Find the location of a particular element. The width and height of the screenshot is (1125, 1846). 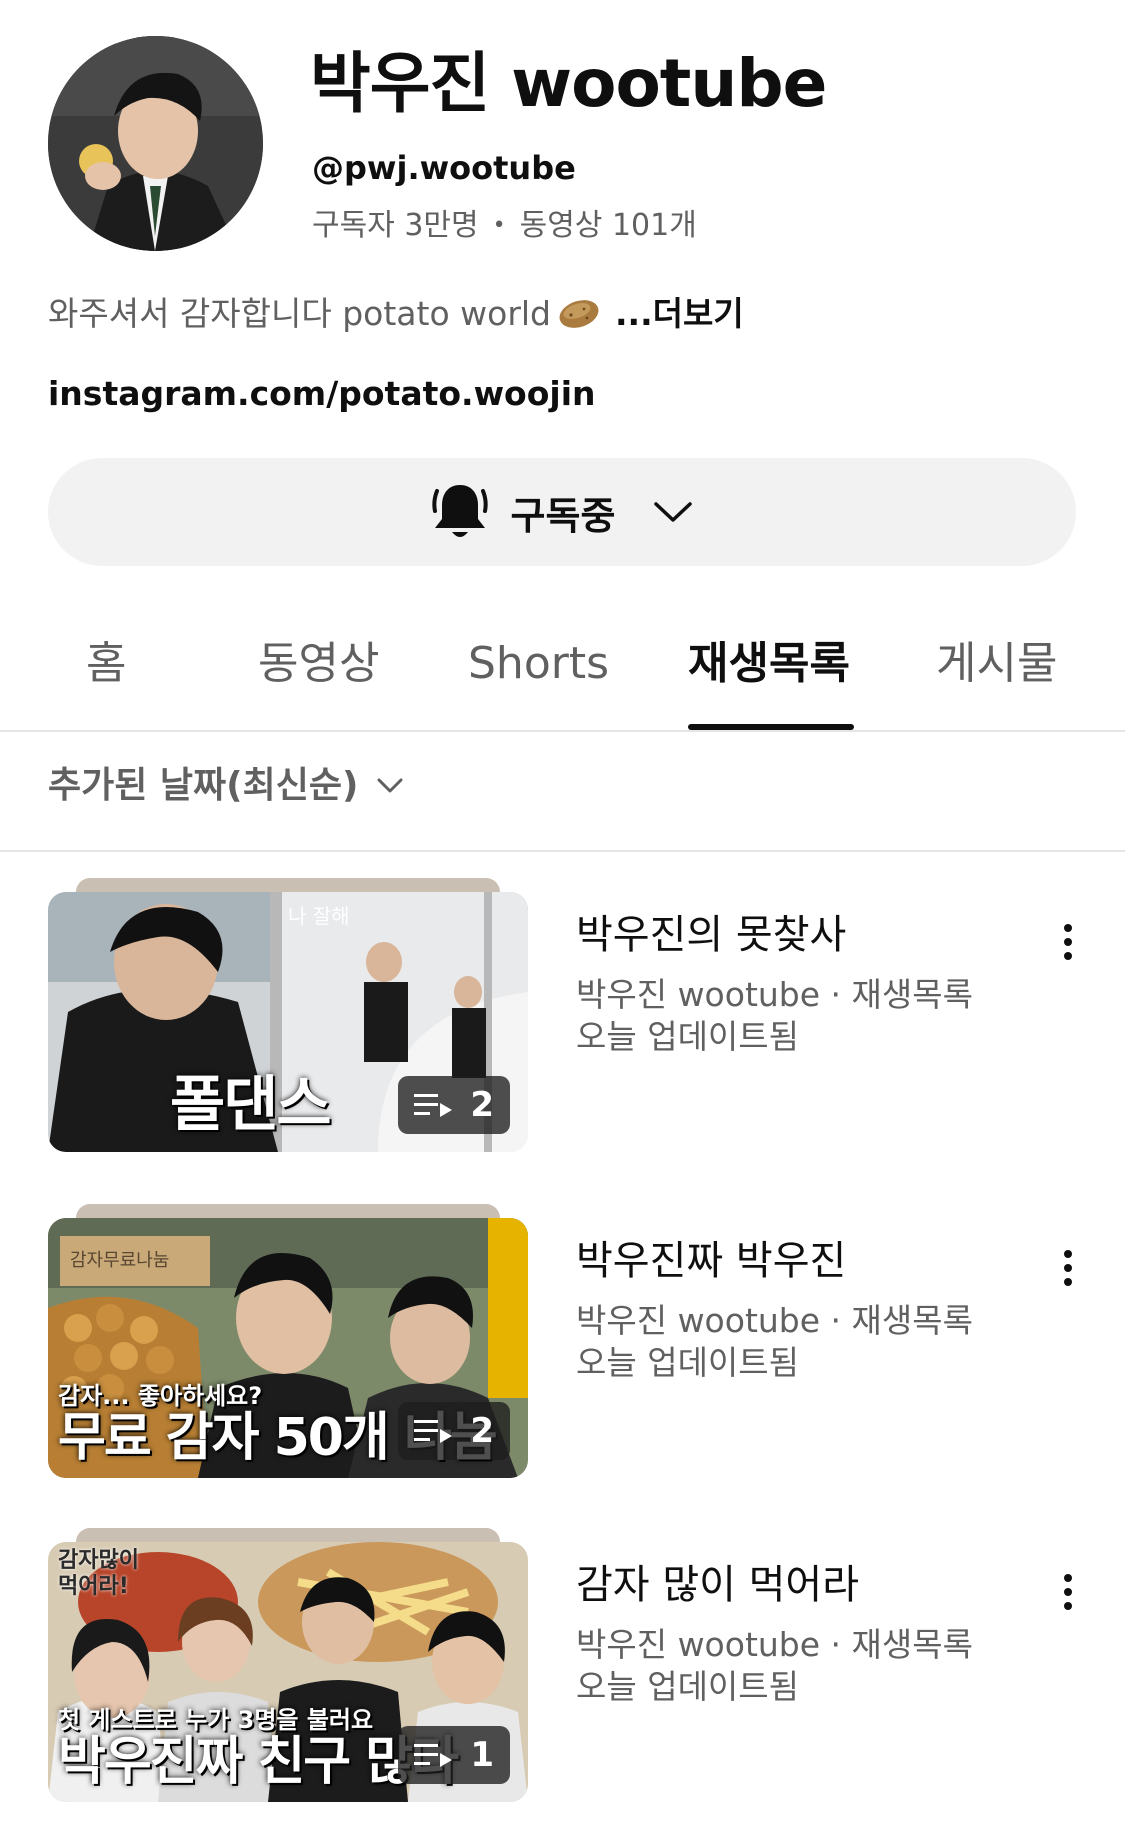

subscriber-count: 구독자 3만명 is located at coordinates (395, 225).